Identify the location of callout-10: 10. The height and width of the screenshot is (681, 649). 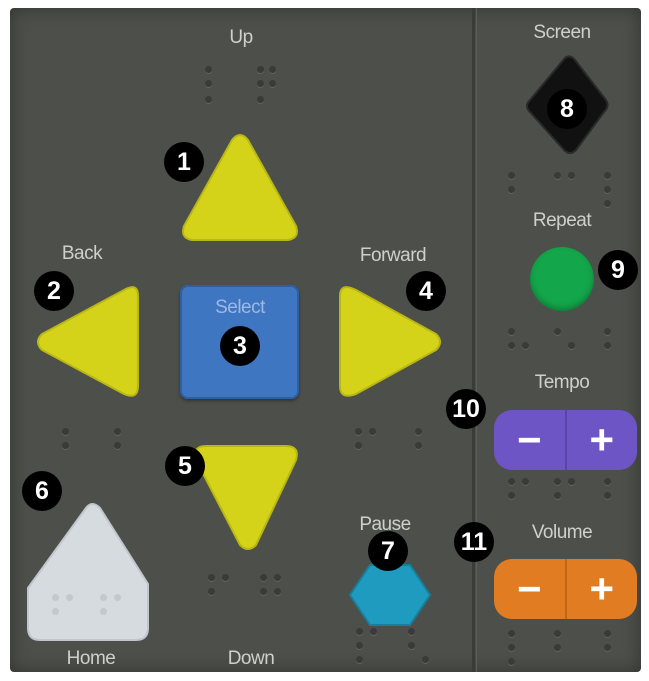
(466, 409).